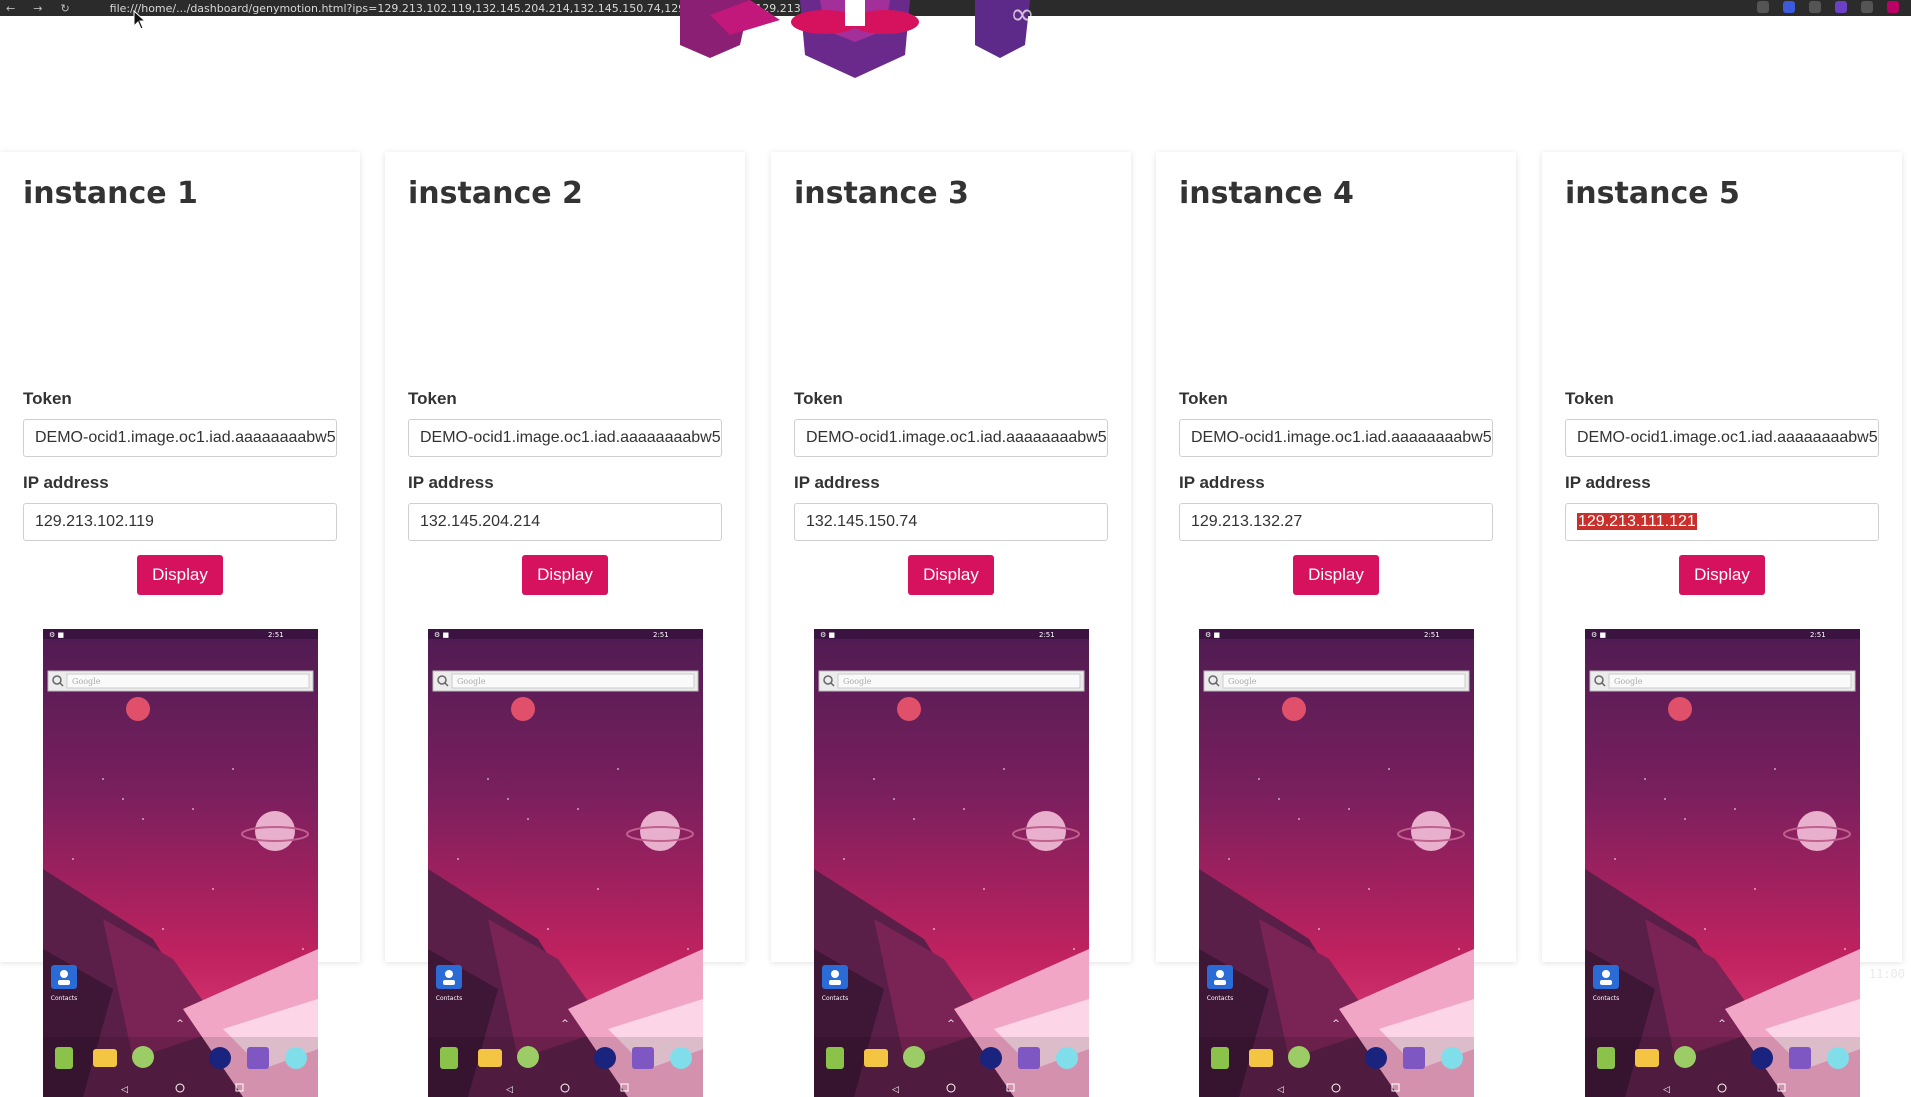 The width and height of the screenshot is (1911, 1097). What do you see at coordinates (10, 8) in the screenshot?
I see `back-icon: ←` at bounding box center [10, 8].